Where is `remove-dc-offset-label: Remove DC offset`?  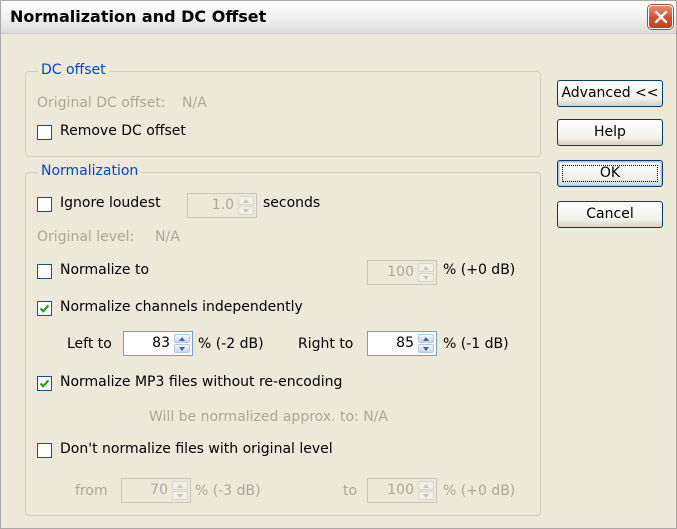
remove-dc-offset-label: Remove DC offset is located at coordinates (123, 131).